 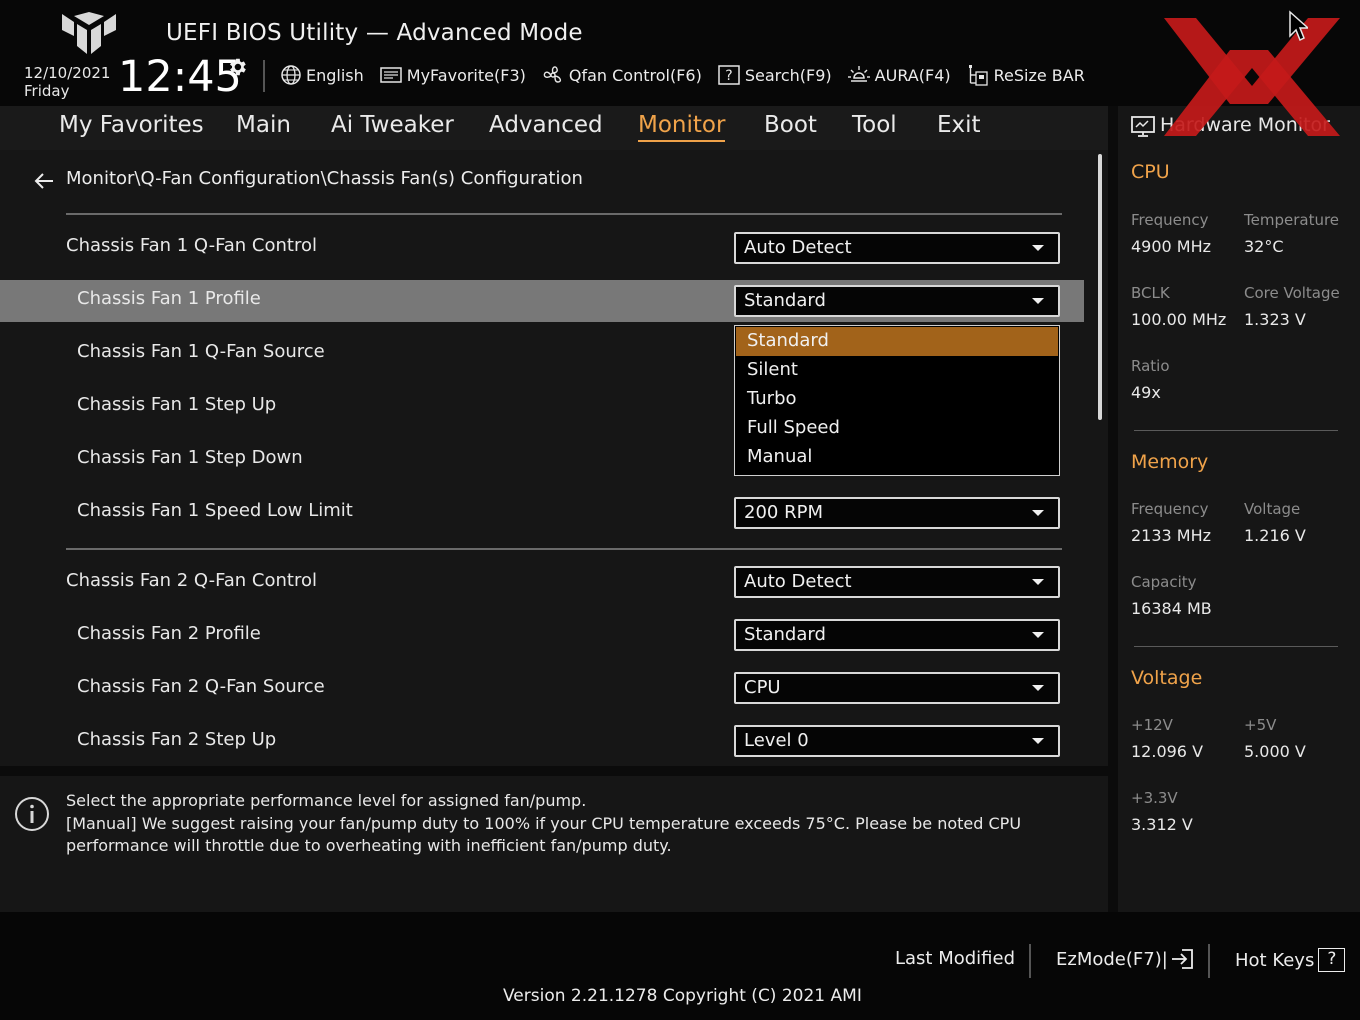 I want to click on chassis-fan2-profile-dropdown: Standard, so click(x=897, y=635).